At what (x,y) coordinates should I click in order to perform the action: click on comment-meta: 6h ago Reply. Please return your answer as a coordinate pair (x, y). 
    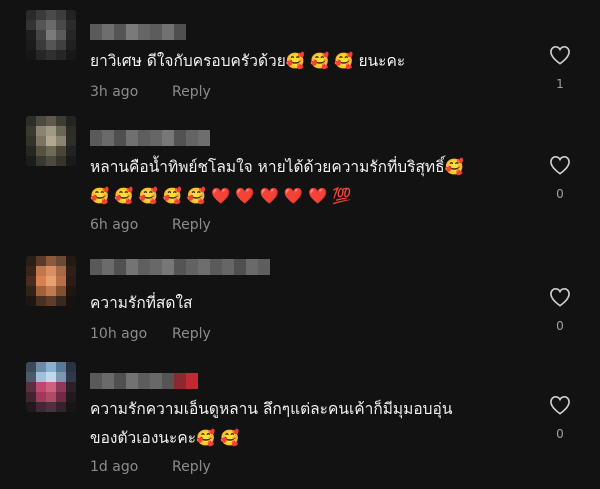
    Looking at the image, I should click on (150, 225).